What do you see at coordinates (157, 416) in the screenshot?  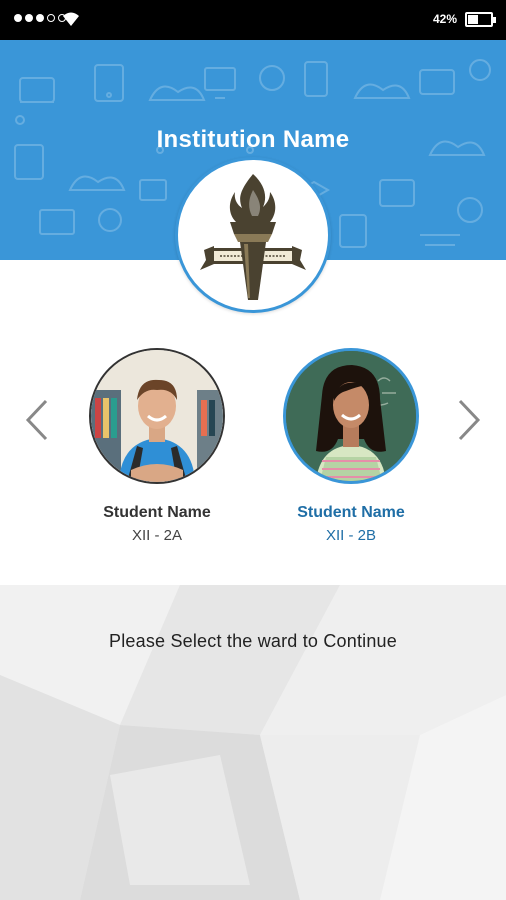 I see `student-photo-male` at bounding box center [157, 416].